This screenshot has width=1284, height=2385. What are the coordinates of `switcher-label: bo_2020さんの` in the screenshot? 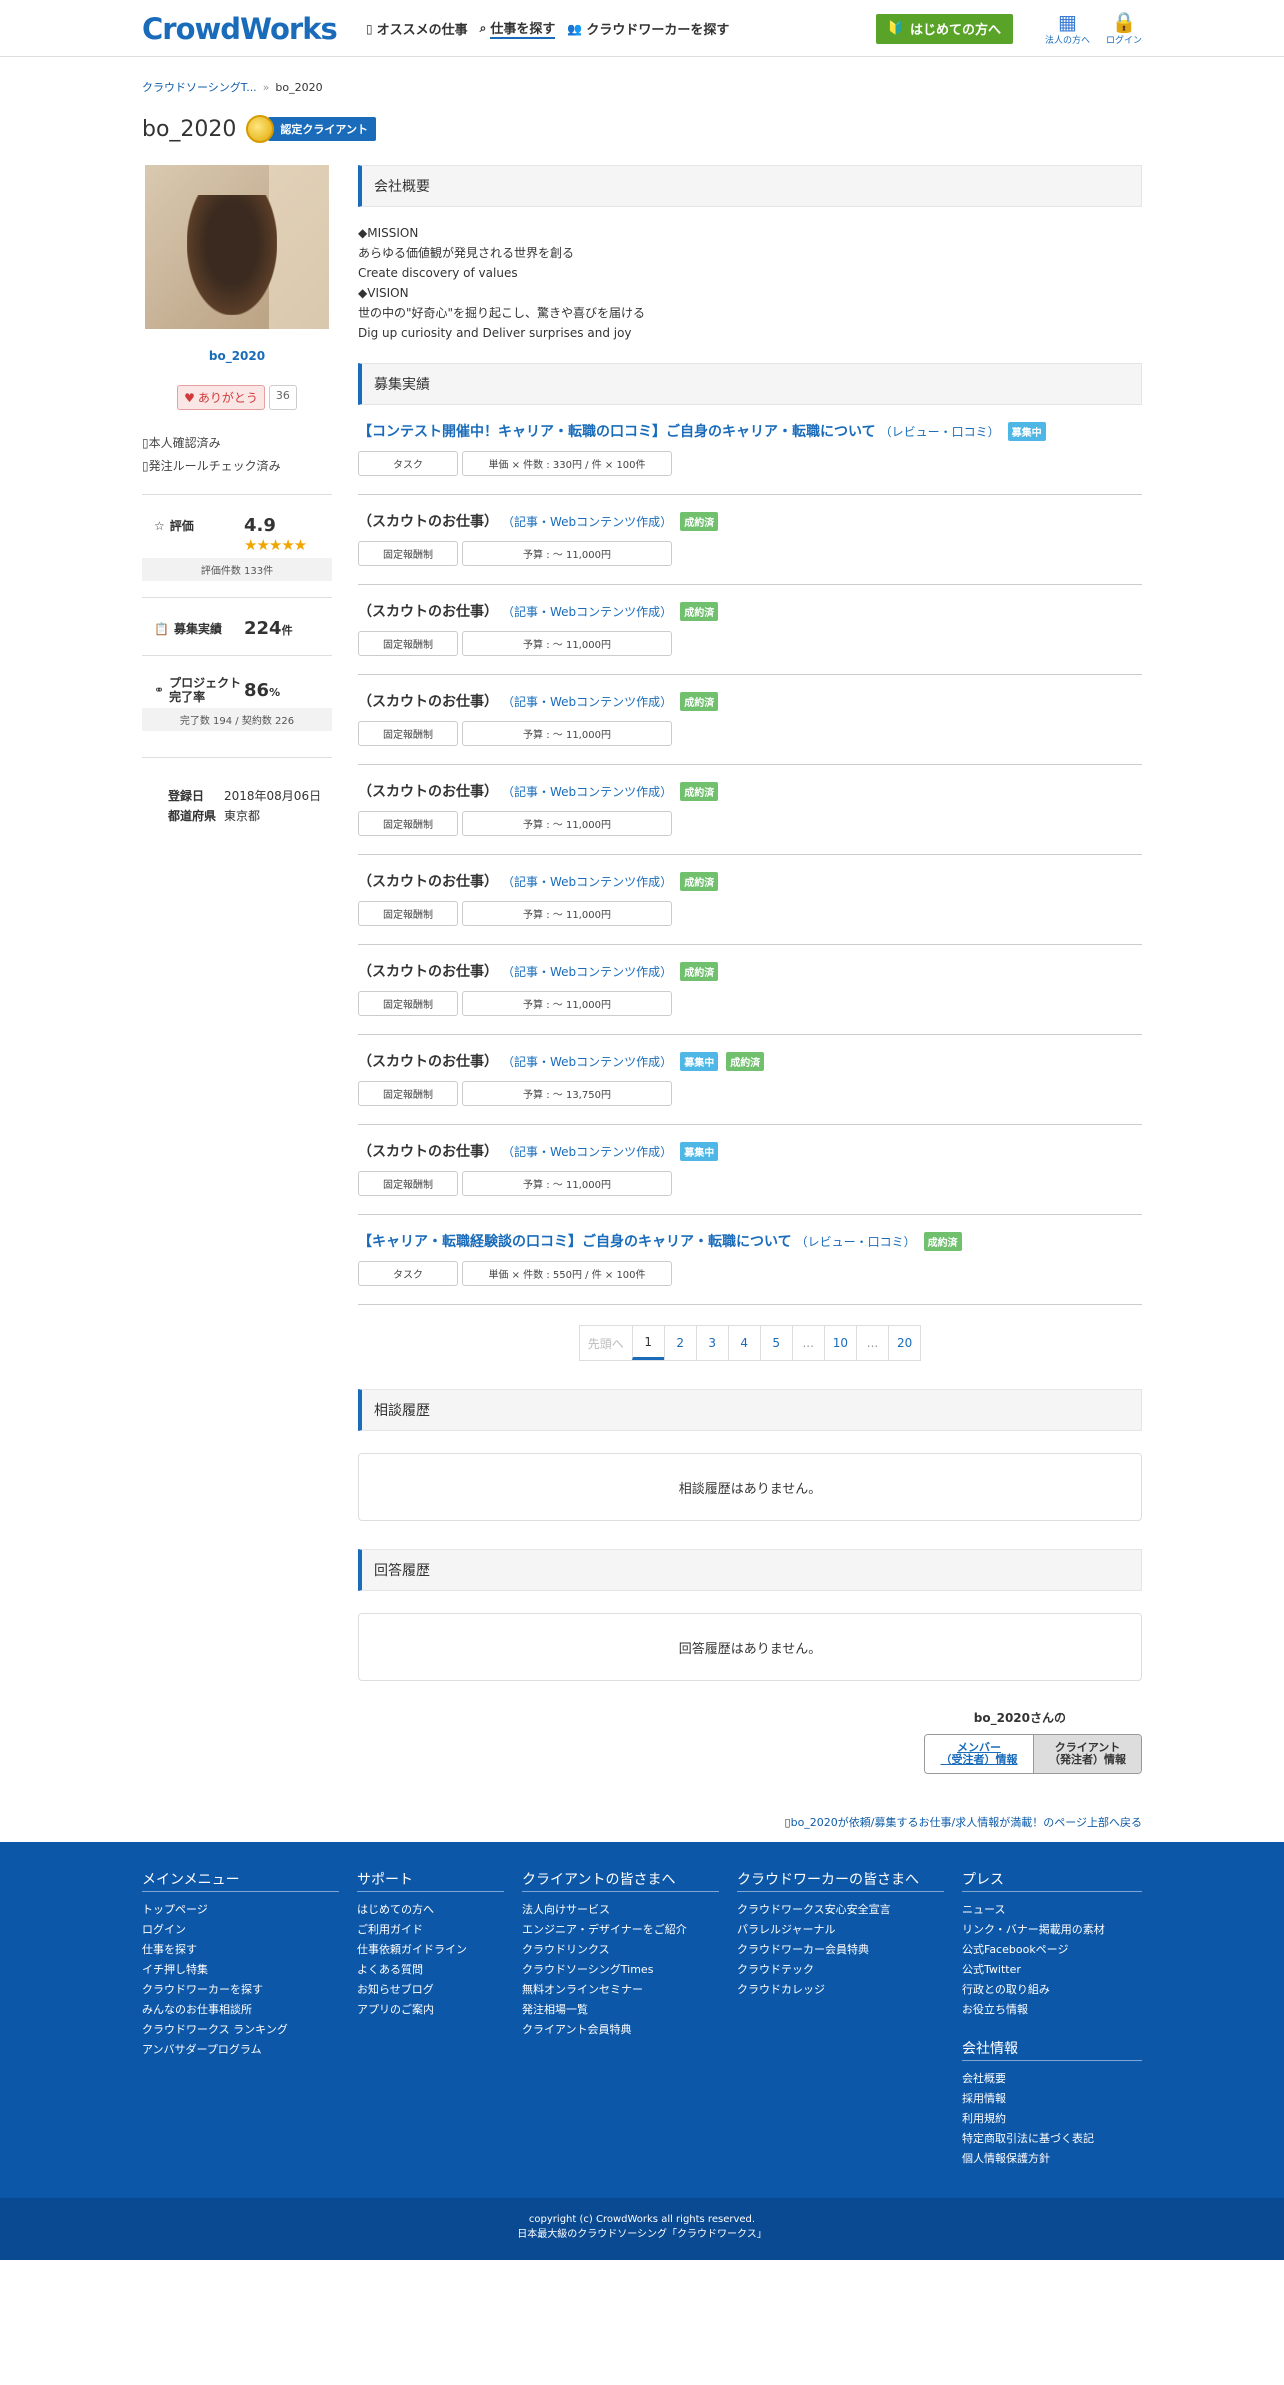 It's located at (1019, 1718).